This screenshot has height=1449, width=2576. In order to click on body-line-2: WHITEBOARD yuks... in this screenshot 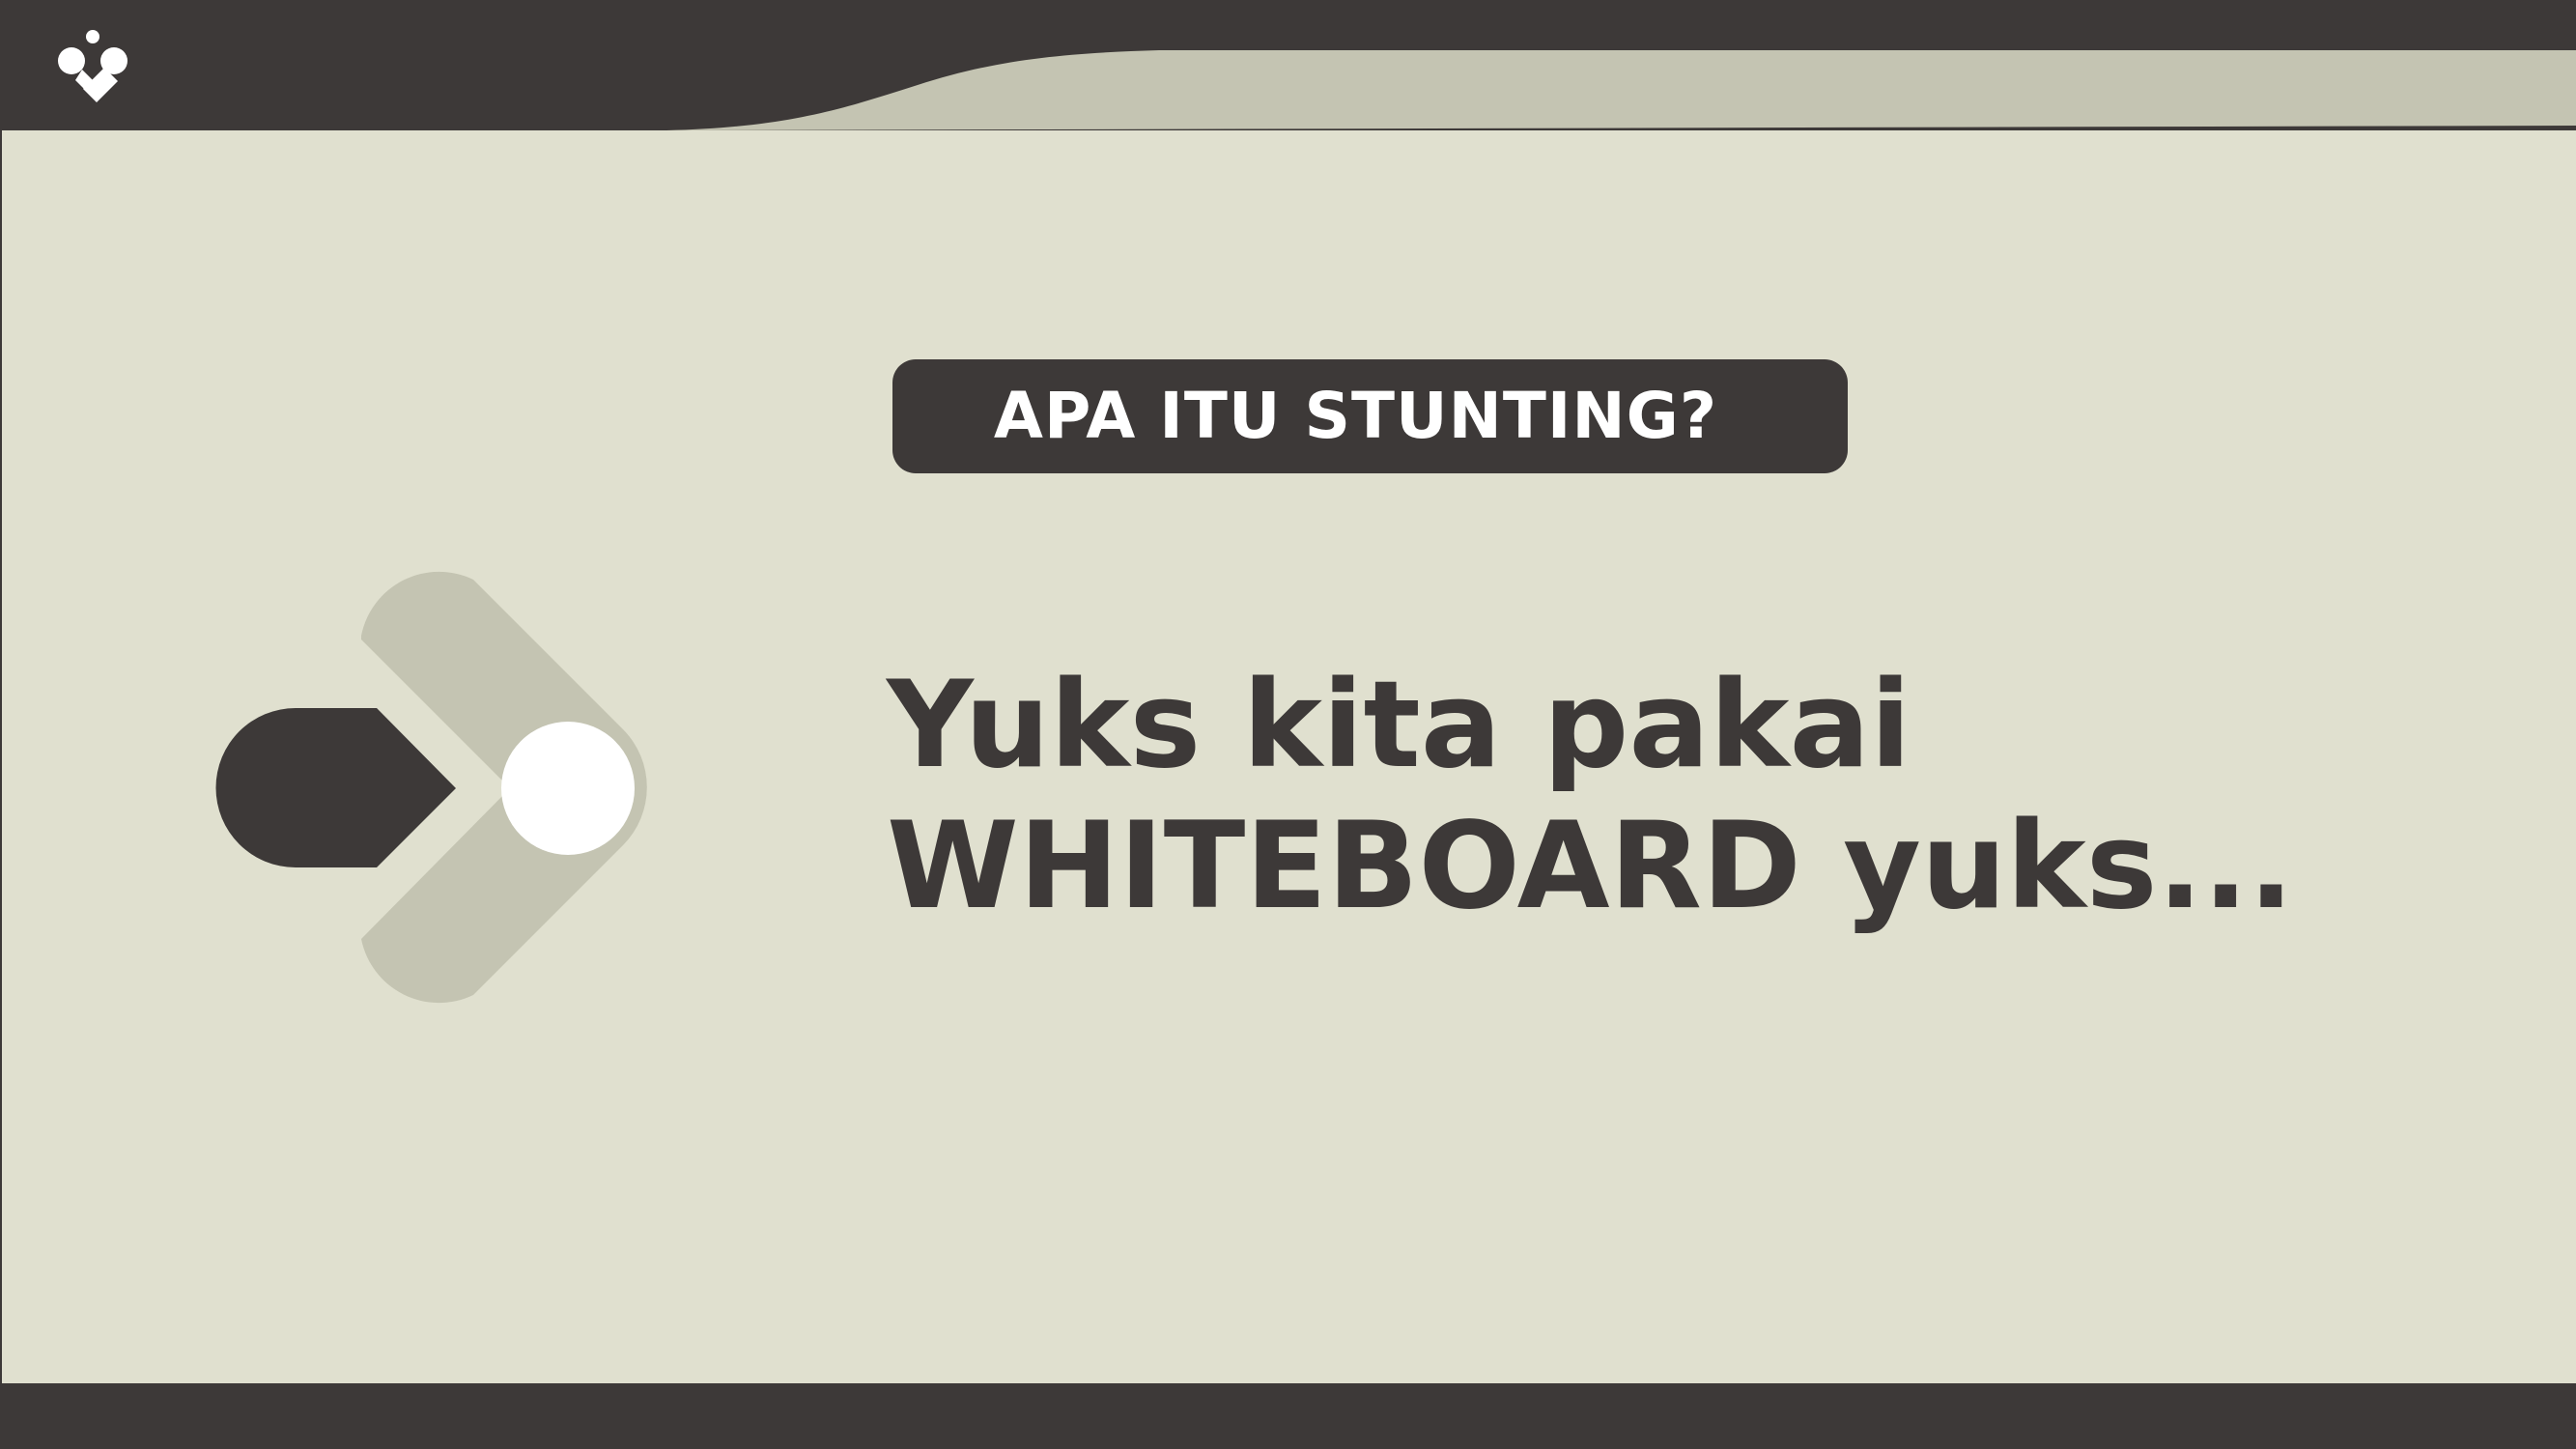, I will do `click(1590, 866)`.